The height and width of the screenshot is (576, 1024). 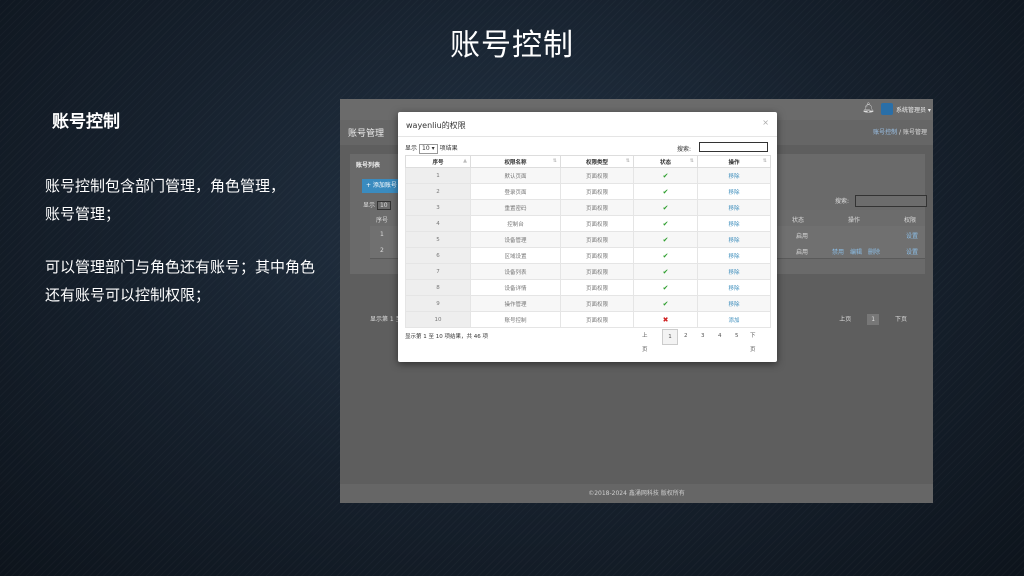 I want to click on table-cell: ✖, so click(x=665, y=319).